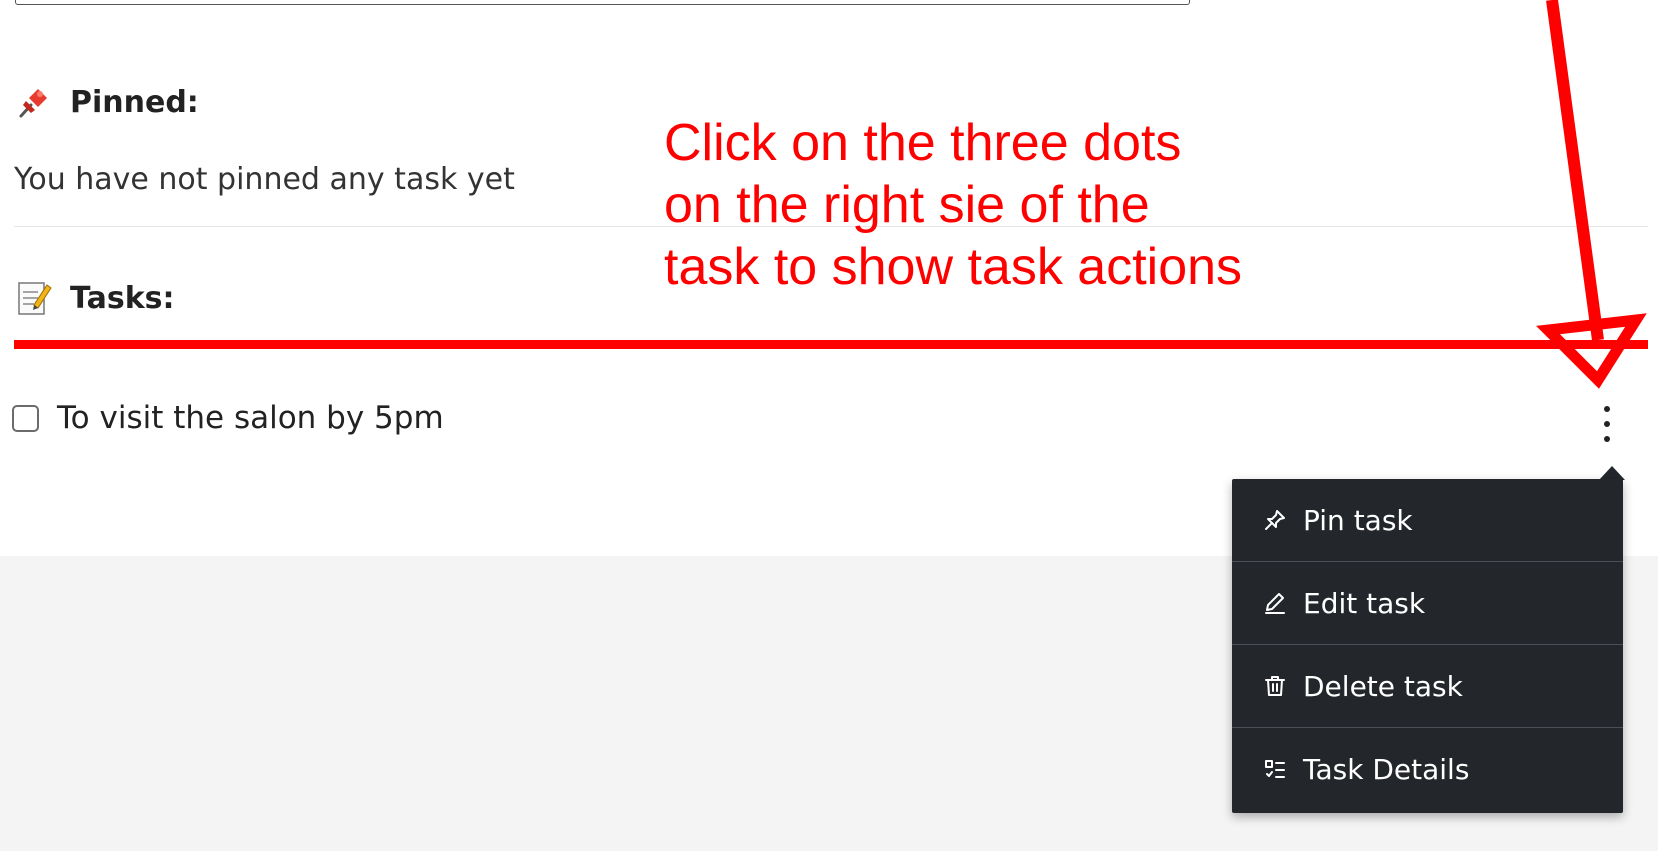 Image resolution: width=1658 pixels, height=851 pixels. I want to click on menu-item-pin-task: Pin task, so click(1427, 520).